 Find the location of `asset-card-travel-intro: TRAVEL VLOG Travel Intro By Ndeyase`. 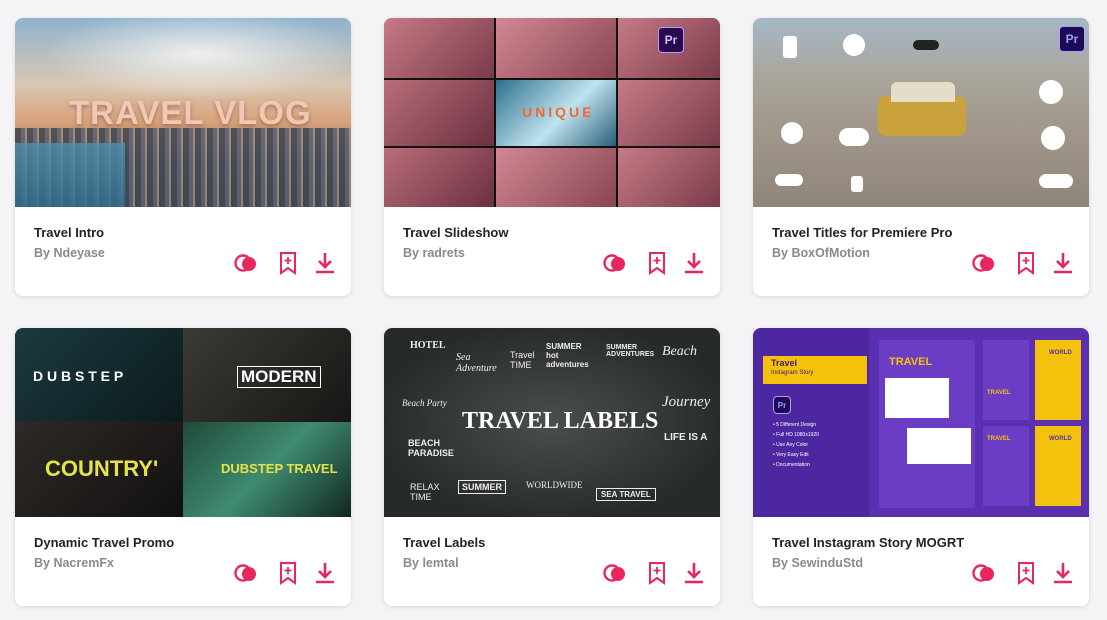

asset-card-travel-intro: TRAVEL VLOG Travel Intro By Ndeyase is located at coordinates (183, 157).